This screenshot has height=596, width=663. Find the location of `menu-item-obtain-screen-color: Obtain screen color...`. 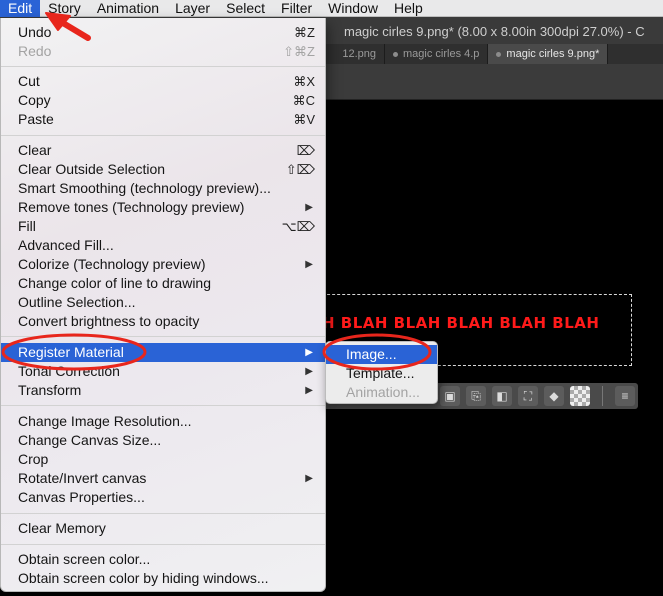

menu-item-obtain-screen-color: Obtain screen color... is located at coordinates (163, 559).